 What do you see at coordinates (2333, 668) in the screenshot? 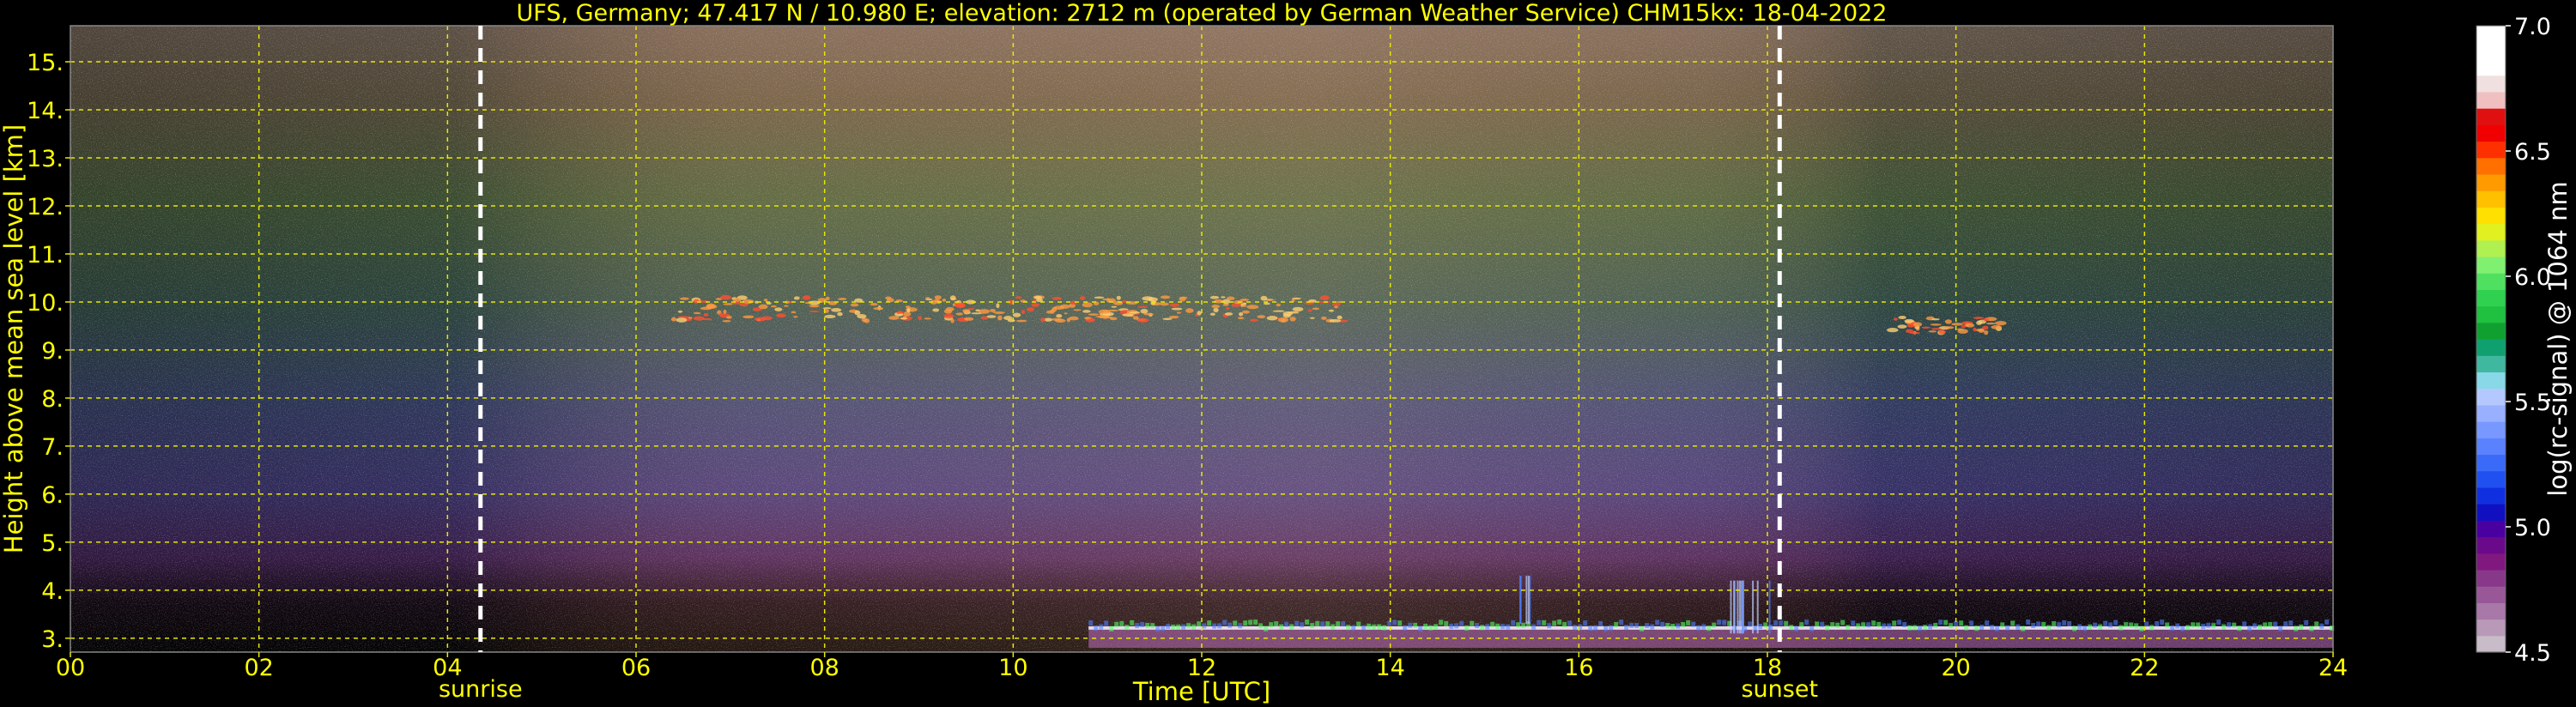
I see `x-tick-label: 24` at bounding box center [2333, 668].